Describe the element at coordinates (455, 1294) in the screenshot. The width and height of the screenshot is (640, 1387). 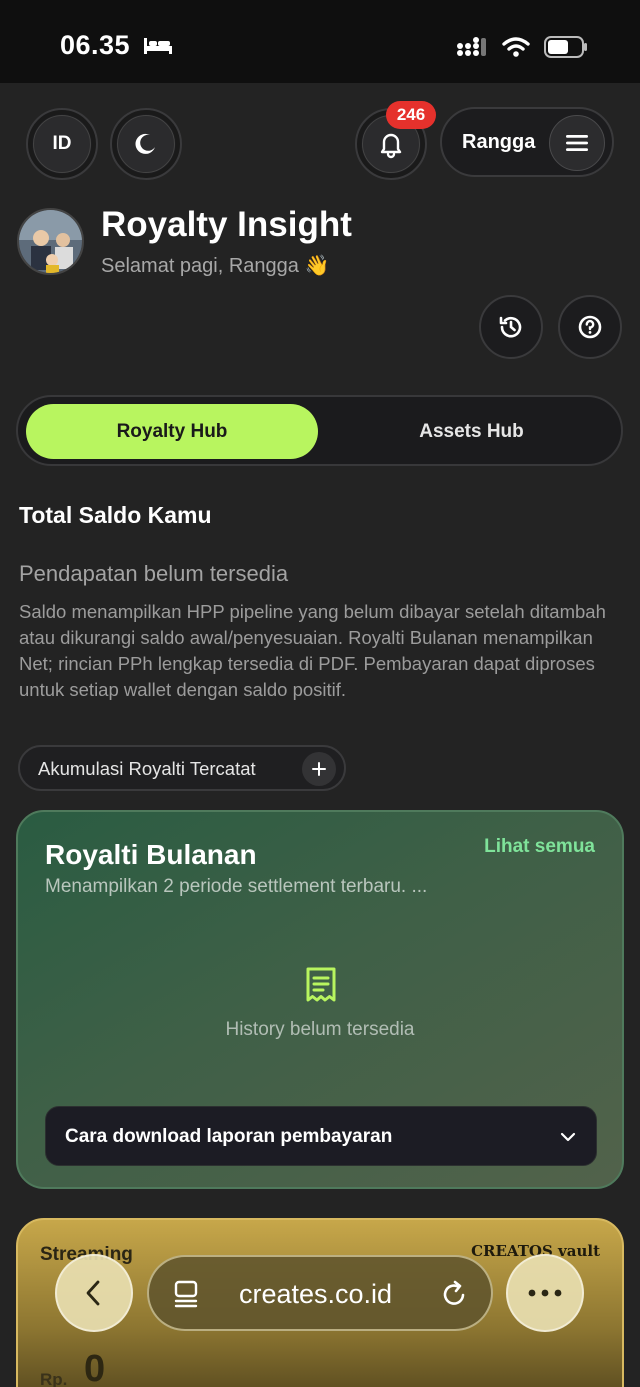
I see `reload-icon` at that location.